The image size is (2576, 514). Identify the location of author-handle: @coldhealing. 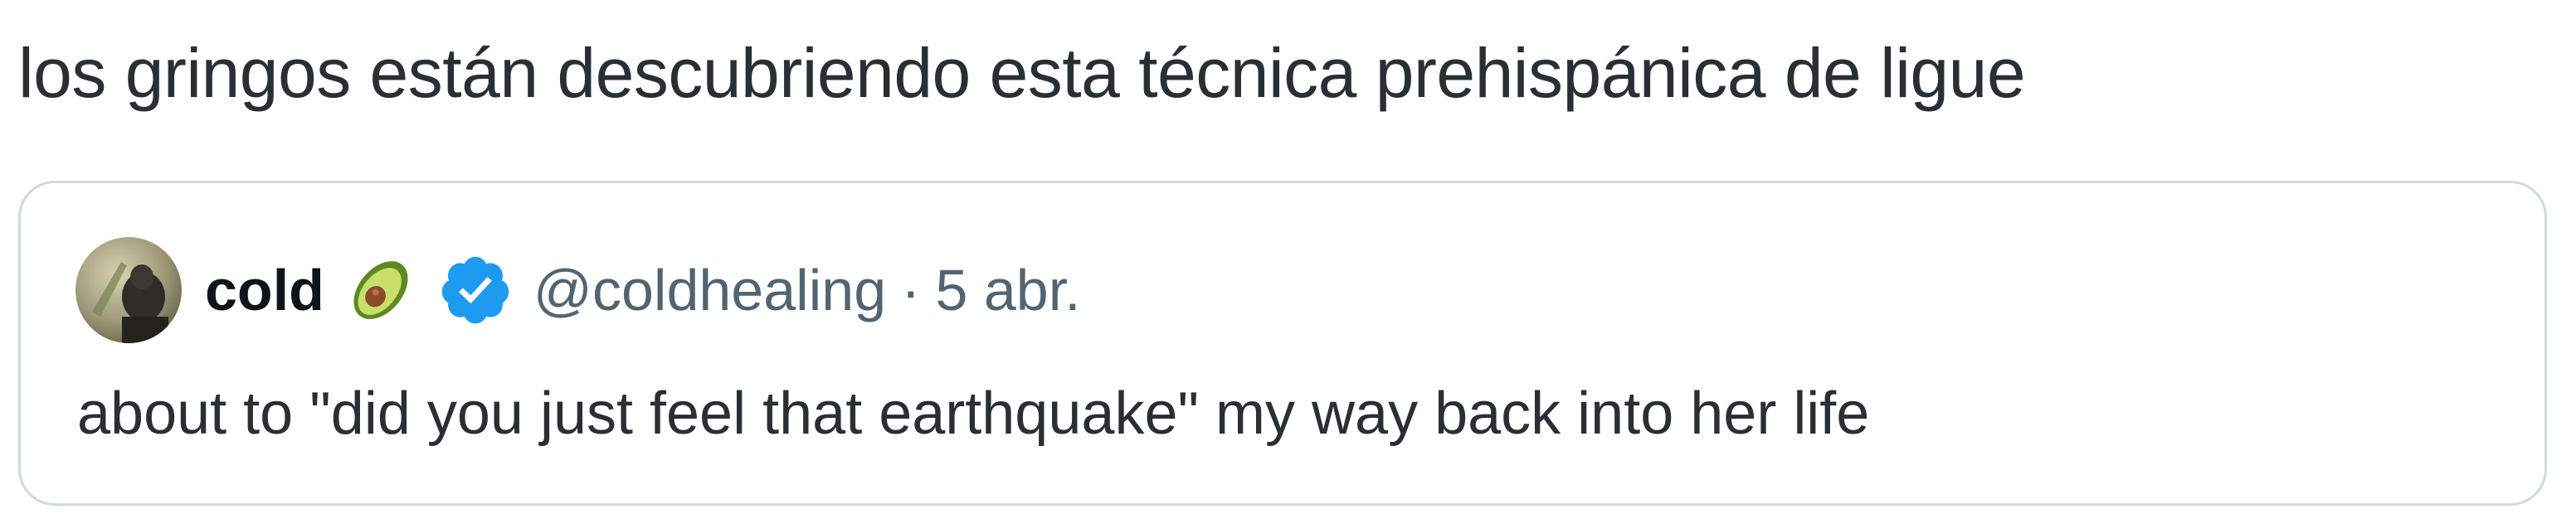
(709, 290).